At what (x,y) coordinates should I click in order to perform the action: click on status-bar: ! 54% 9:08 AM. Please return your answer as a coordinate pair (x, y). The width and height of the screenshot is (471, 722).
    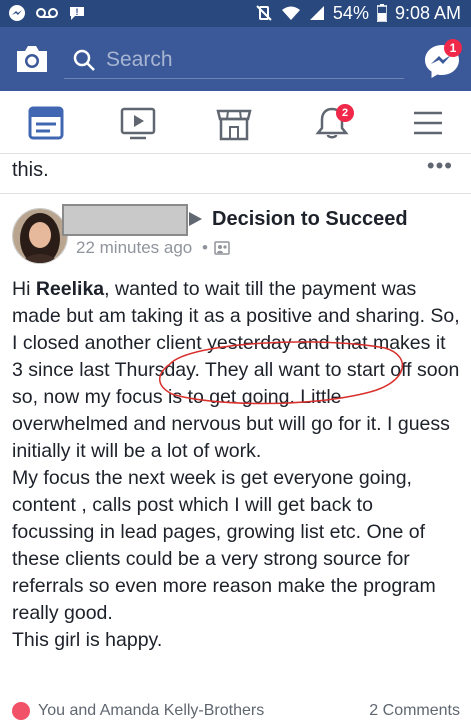
    Looking at the image, I should click on (235, 13).